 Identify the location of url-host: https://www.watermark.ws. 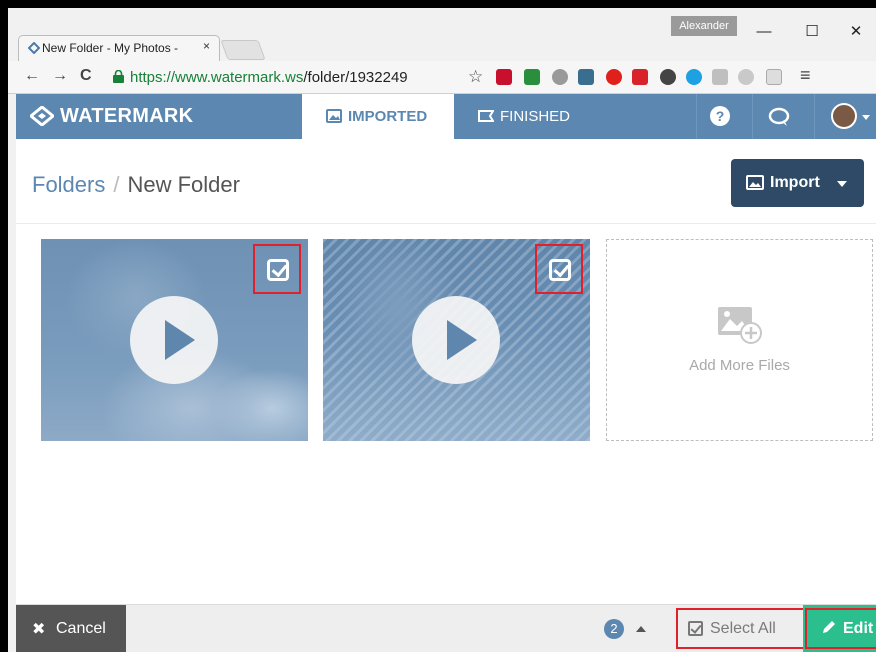
(217, 77).